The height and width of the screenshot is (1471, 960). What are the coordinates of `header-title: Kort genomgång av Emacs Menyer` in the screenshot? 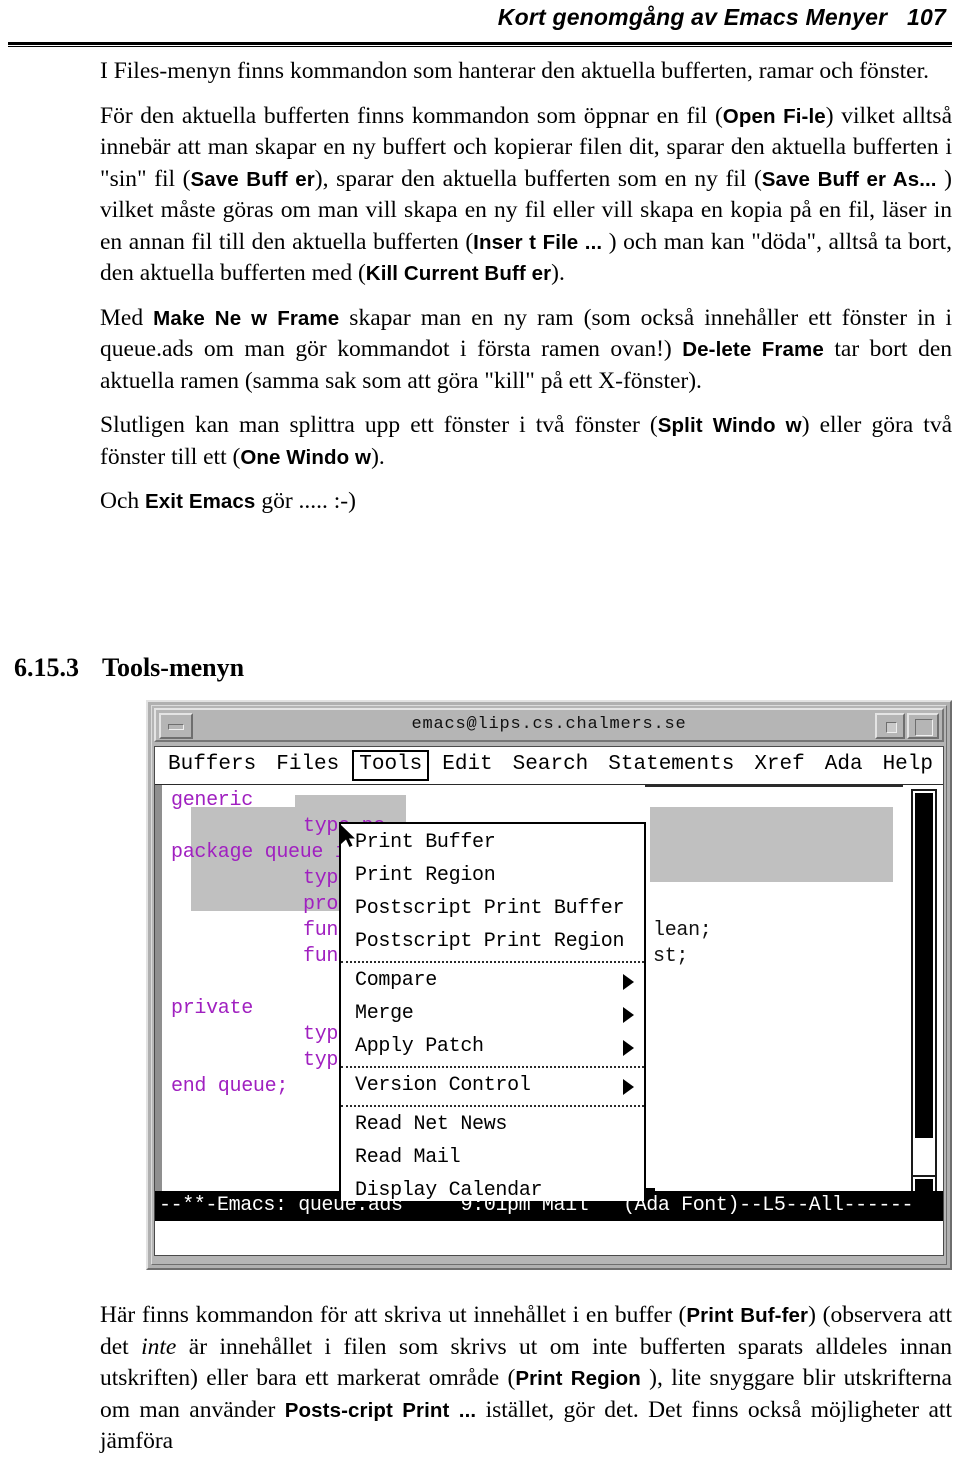 It's located at (692, 17).